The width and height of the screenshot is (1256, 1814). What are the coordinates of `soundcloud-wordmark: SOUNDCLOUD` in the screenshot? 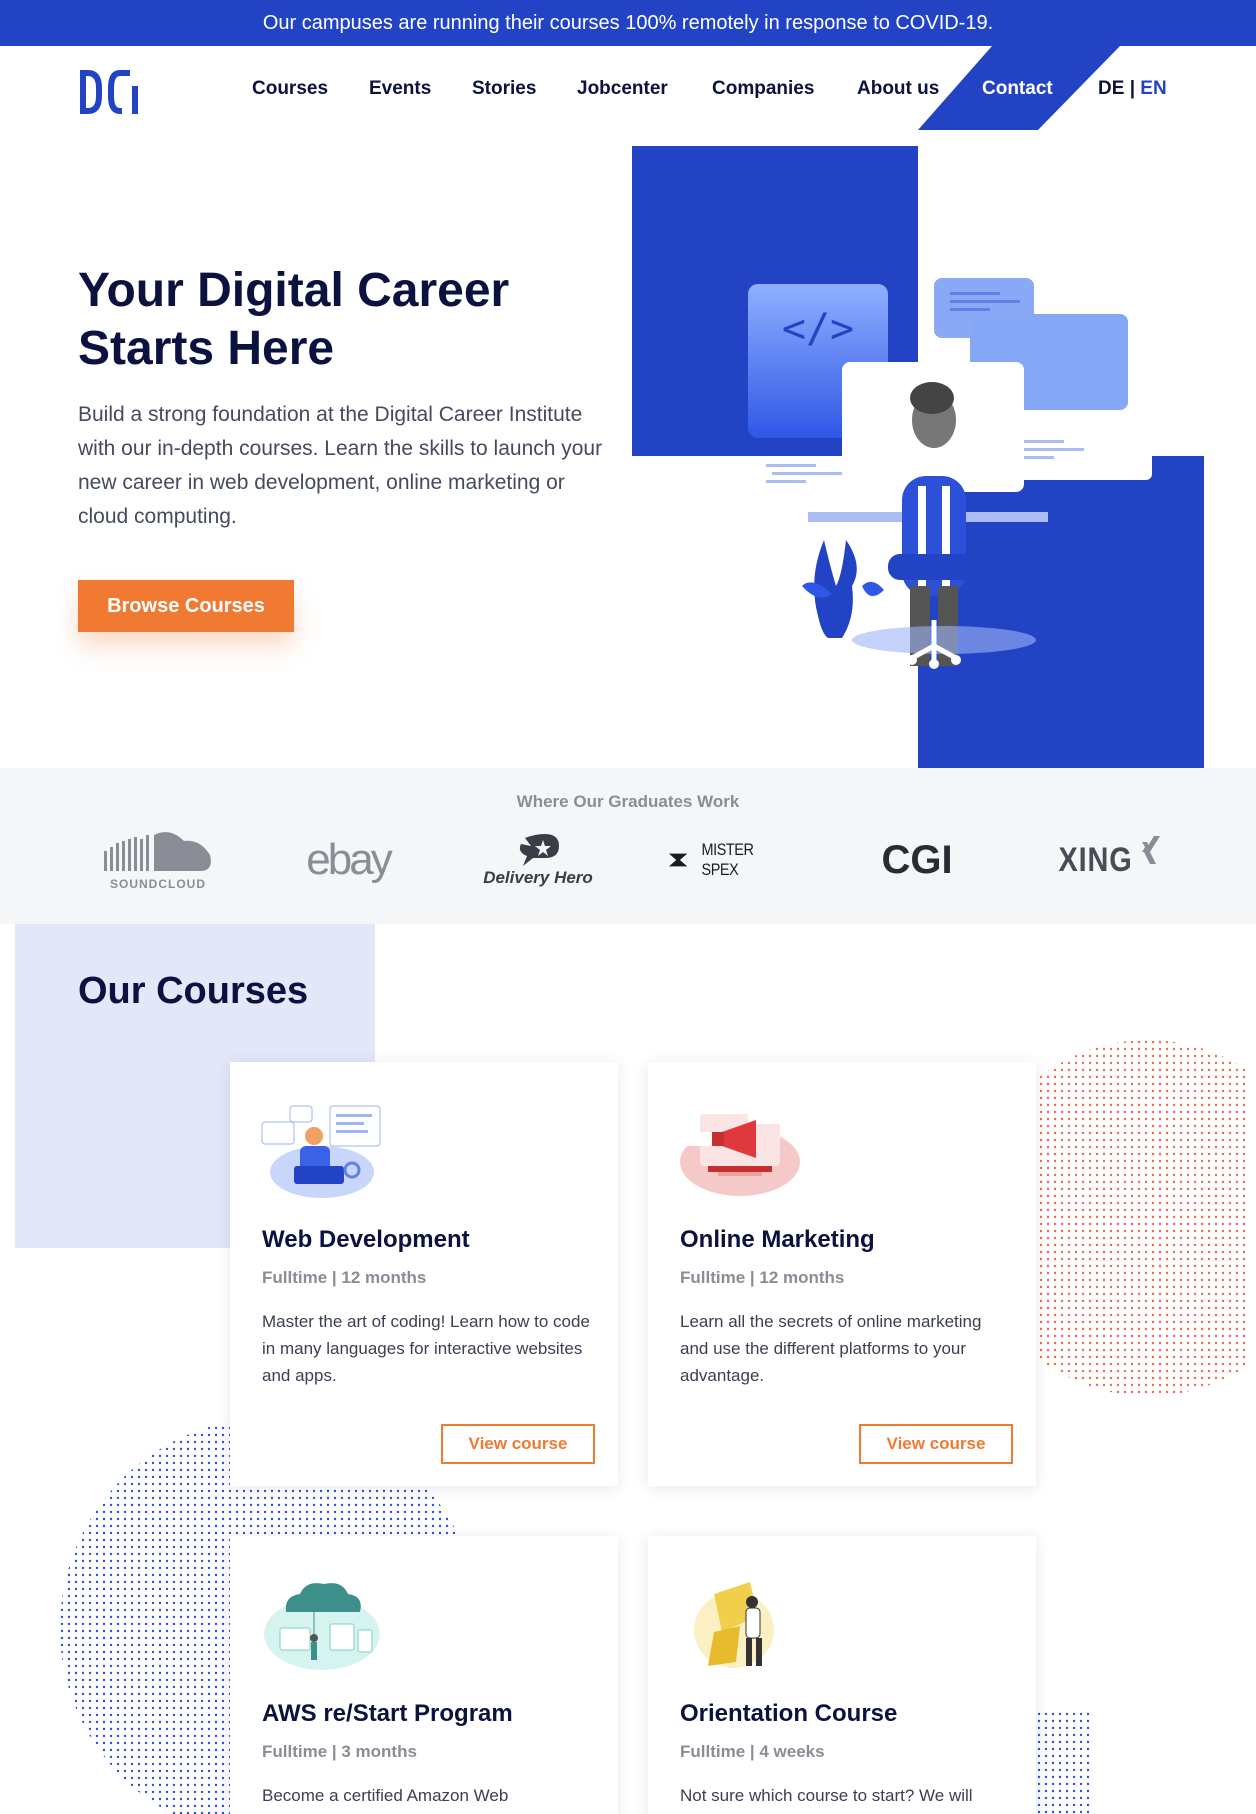 It's located at (158, 884).